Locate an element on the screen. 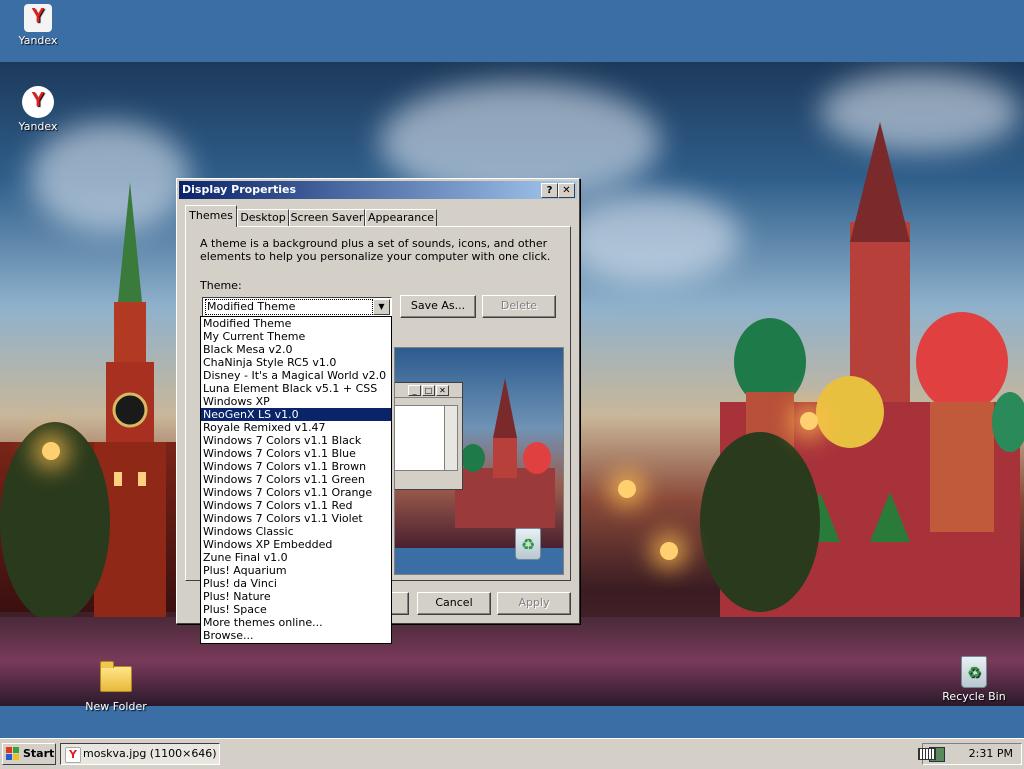 Image resolution: width=1024 pixels, height=769 pixels. theme-option: Plus! da Vinci is located at coordinates (296, 583).